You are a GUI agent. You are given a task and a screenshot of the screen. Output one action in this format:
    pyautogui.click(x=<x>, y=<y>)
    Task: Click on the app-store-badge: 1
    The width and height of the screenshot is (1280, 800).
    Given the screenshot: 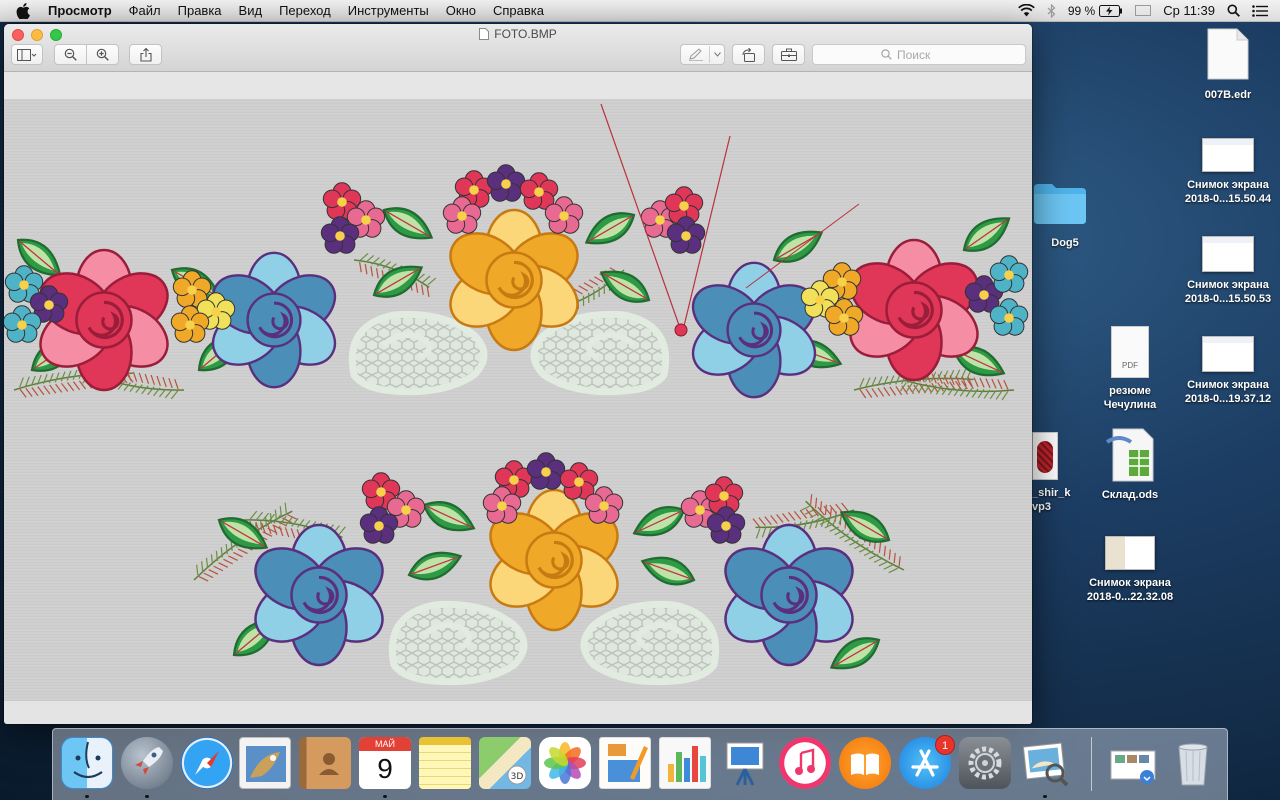 What is the action you would take?
    pyautogui.click(x=945, y=745)
    